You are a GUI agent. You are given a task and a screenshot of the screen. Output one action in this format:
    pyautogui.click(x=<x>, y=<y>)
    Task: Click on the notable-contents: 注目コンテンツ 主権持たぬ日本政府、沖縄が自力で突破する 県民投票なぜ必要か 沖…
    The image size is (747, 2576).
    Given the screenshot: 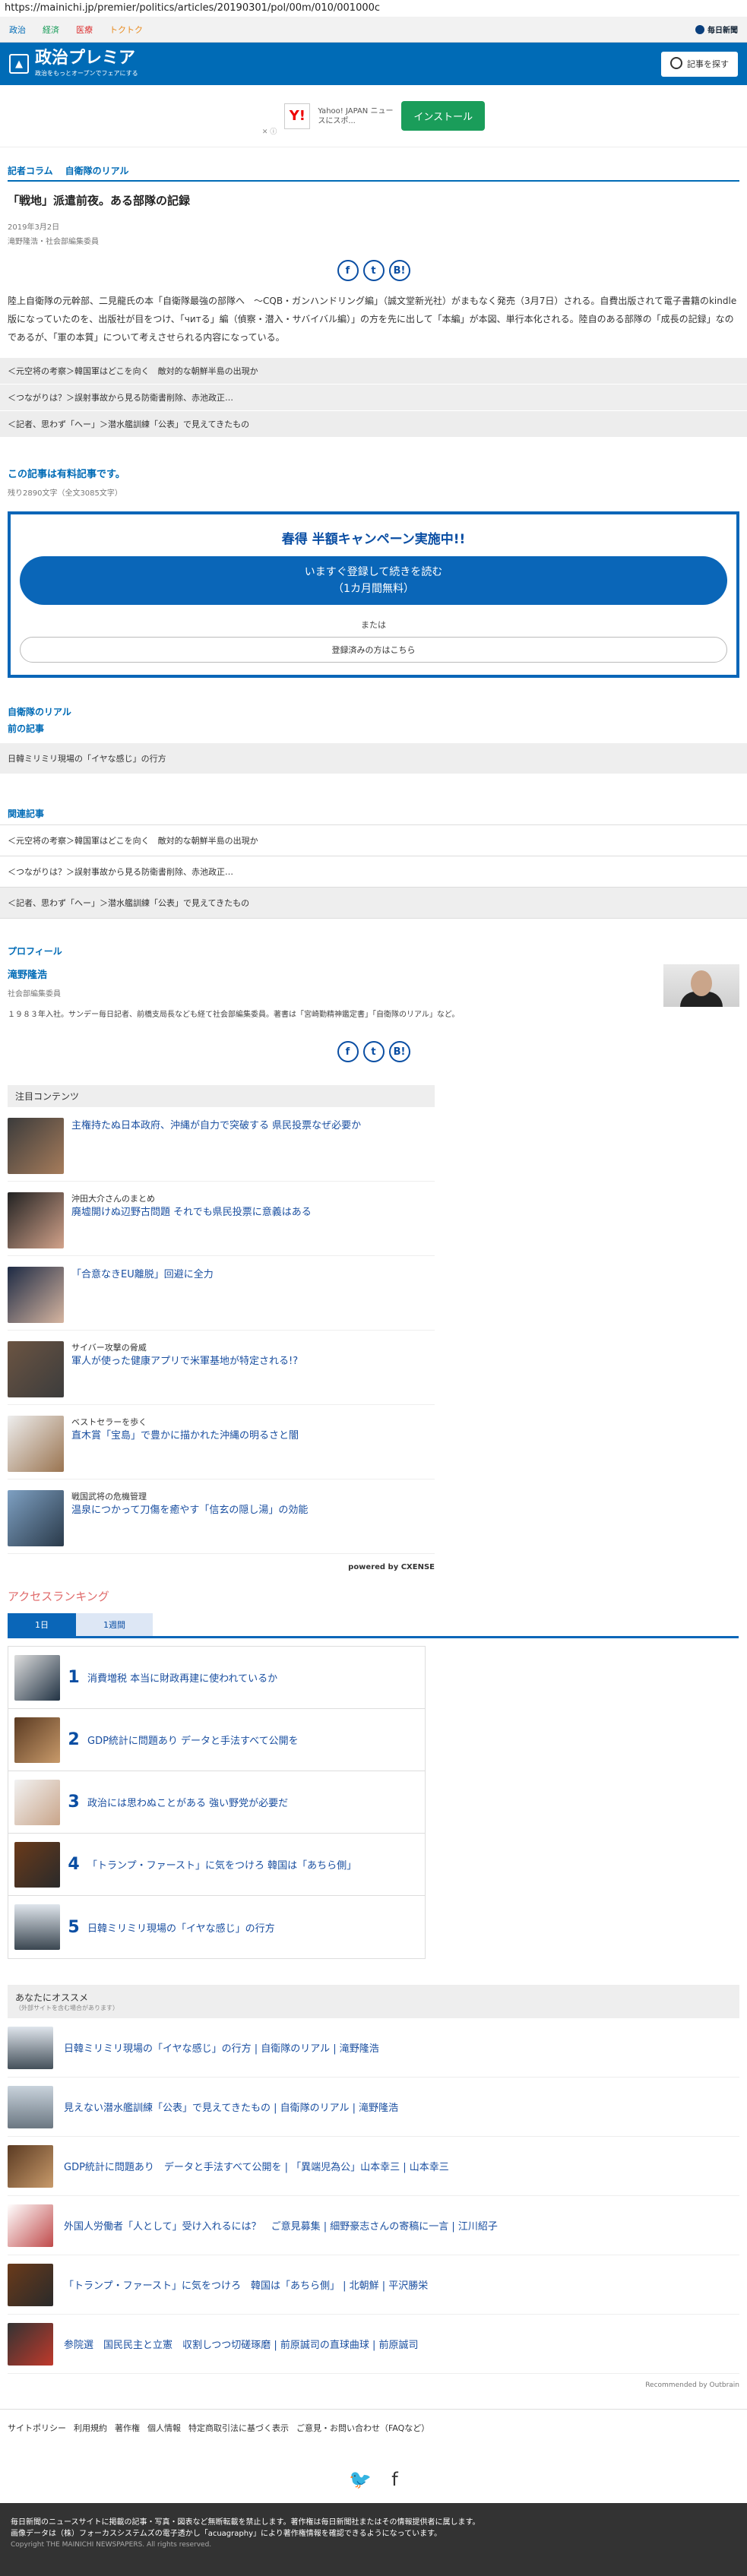 What is the action you would take?
    pyautogui.click(x=221, y=1319)
    